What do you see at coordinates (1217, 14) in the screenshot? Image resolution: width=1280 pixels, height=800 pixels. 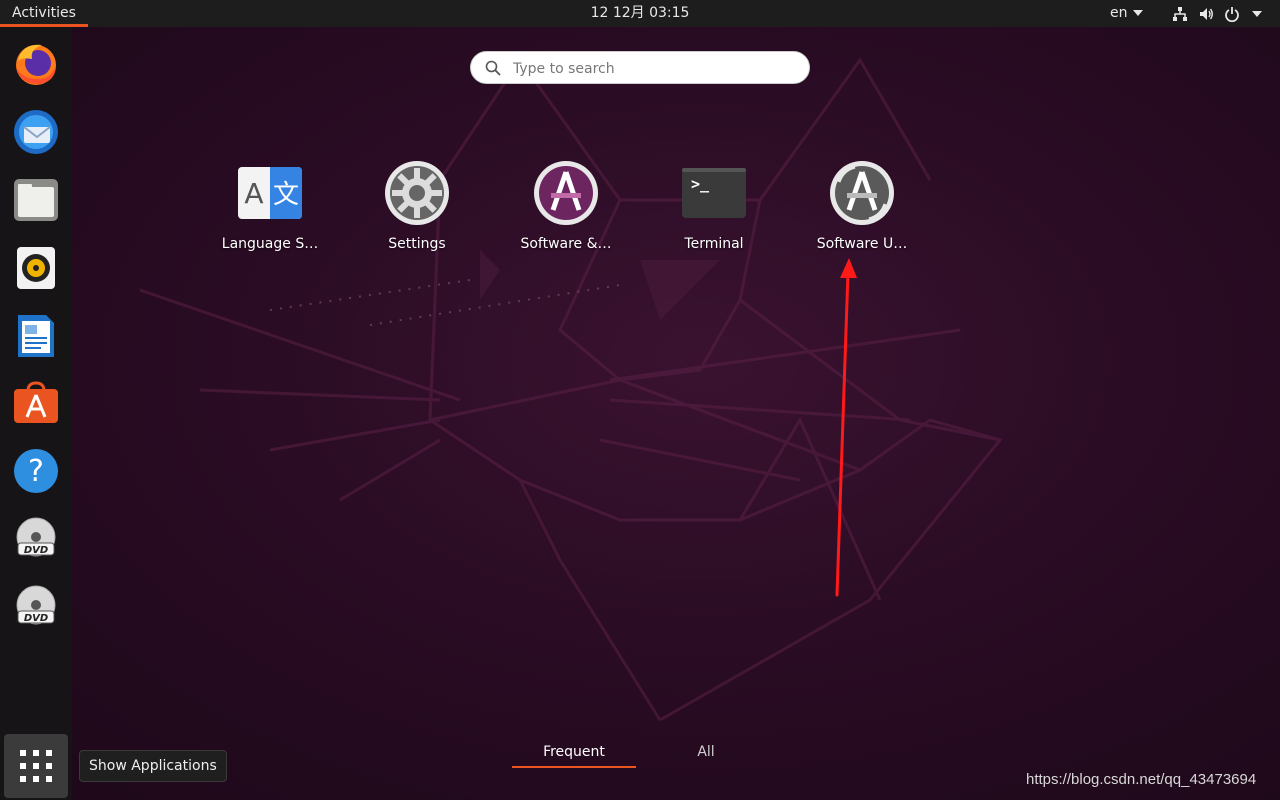 I see `system-tray` at bounding box center [1217, 14].